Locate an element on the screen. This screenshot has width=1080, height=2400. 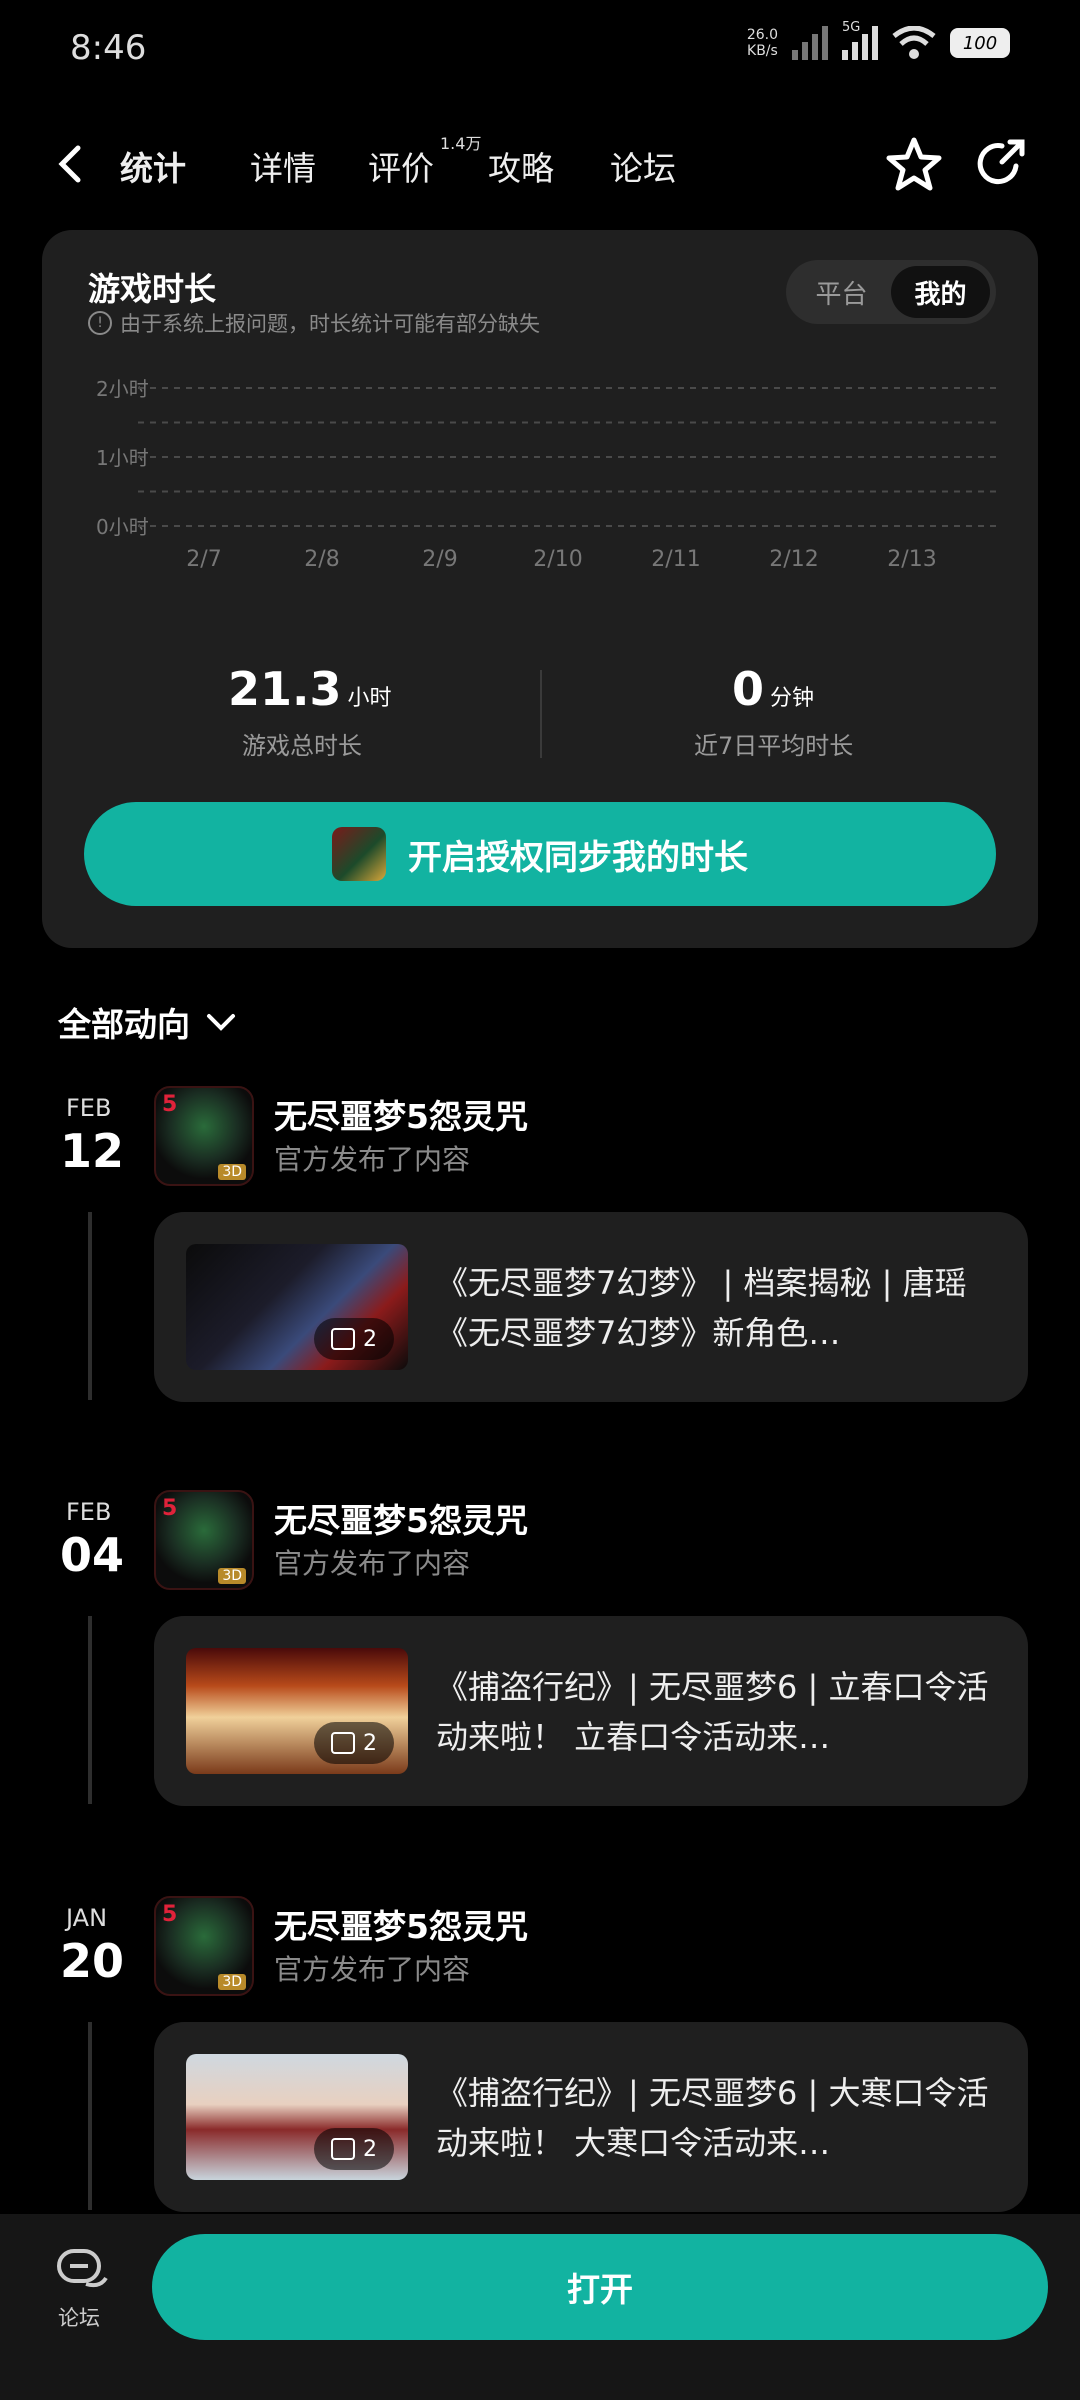
platform-toggle: 平台 我的 is located at coordinates (891, 292).